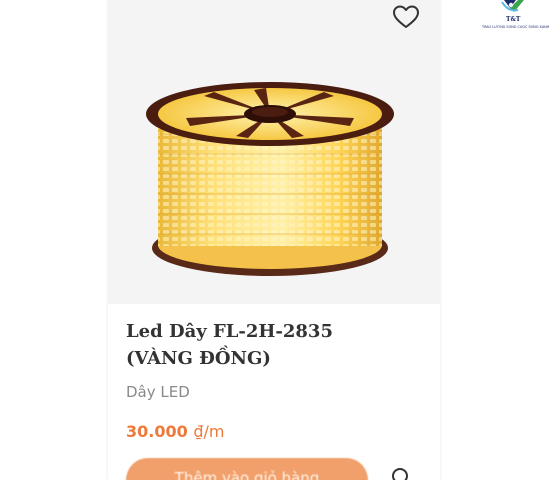  What do you see at coordinates (516, 27) in the screenshot?
I see `brand-tagline: TRAO LƯƠNG SỐNG CUỘC SỐNG XANH` at bounding box center [516, 27].